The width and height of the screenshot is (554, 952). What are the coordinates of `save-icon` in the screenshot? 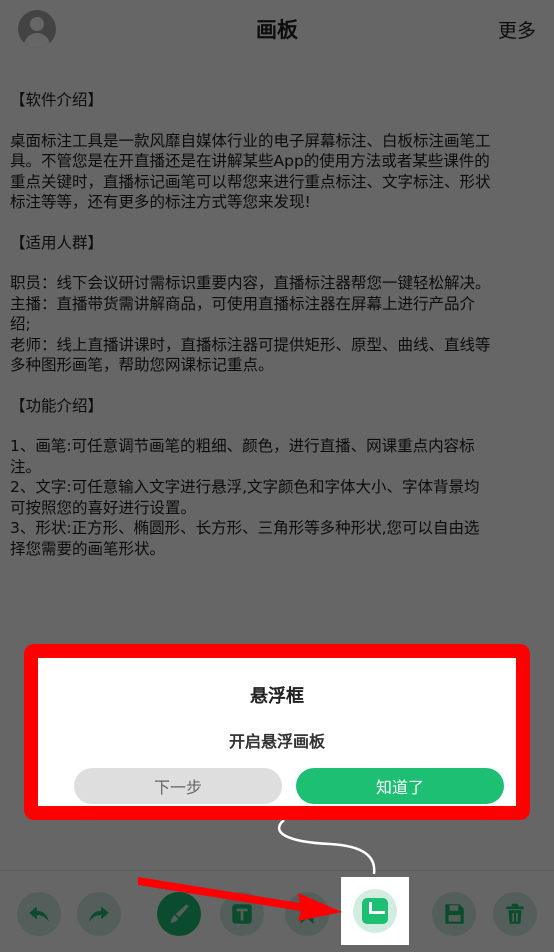 It's located at (454, 914).